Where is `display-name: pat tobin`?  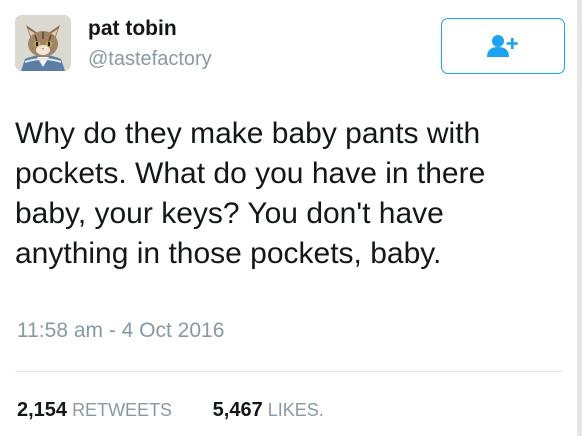 display-name: pat tobin is located at coordinates (132, 29).